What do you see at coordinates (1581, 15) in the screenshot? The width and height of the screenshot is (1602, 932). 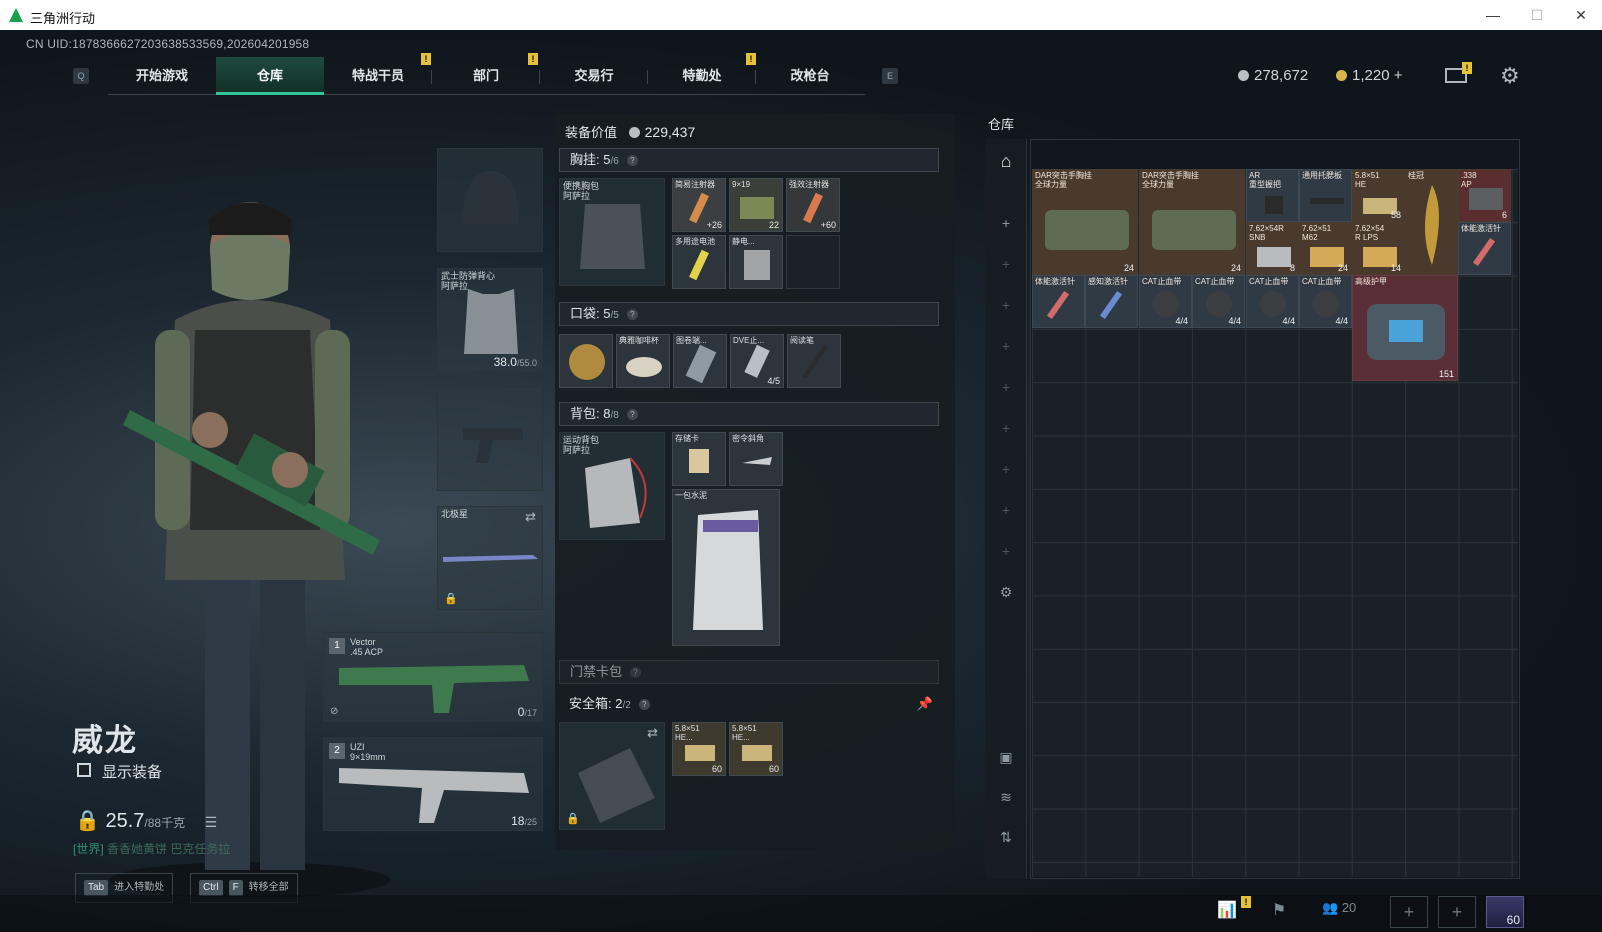 I see `close-button: ✕` at bounding box center [1581, 15].